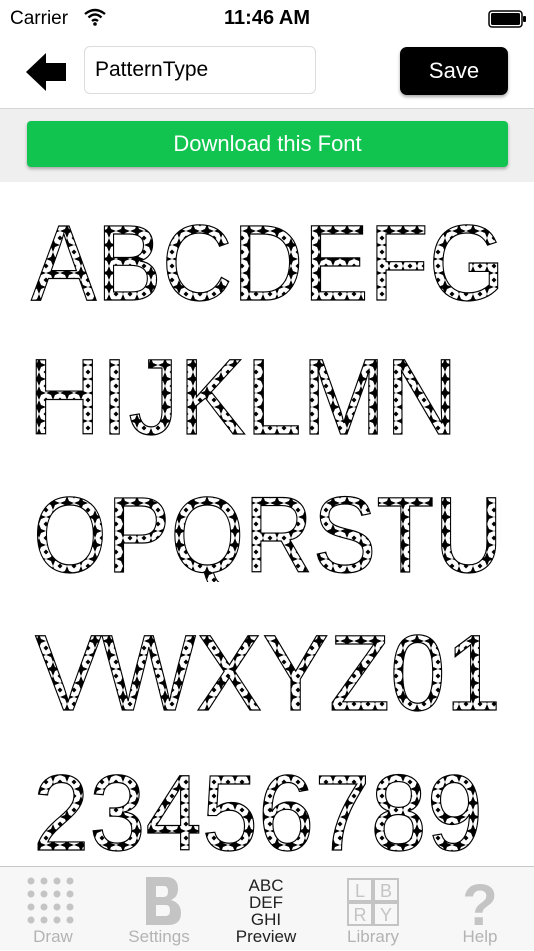 Image resolution: width=534 pixels, height=951 pixels. I want to click on tab-help: ? Help, so click(480, 909).